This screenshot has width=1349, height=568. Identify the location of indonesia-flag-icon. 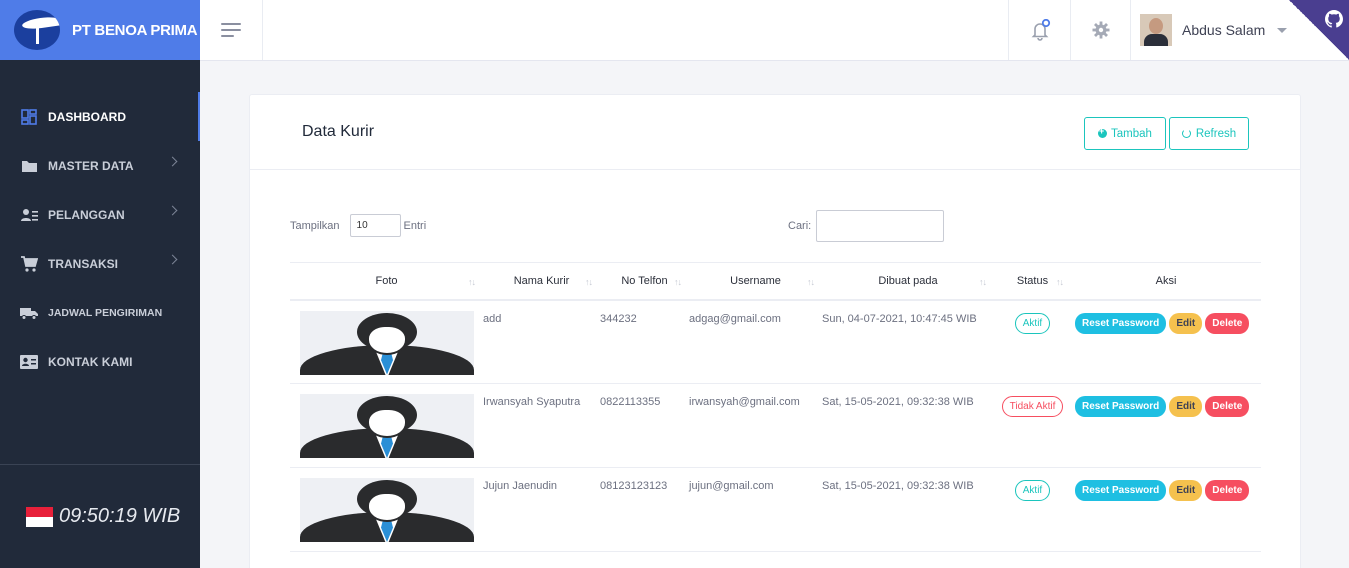
(39, 516).